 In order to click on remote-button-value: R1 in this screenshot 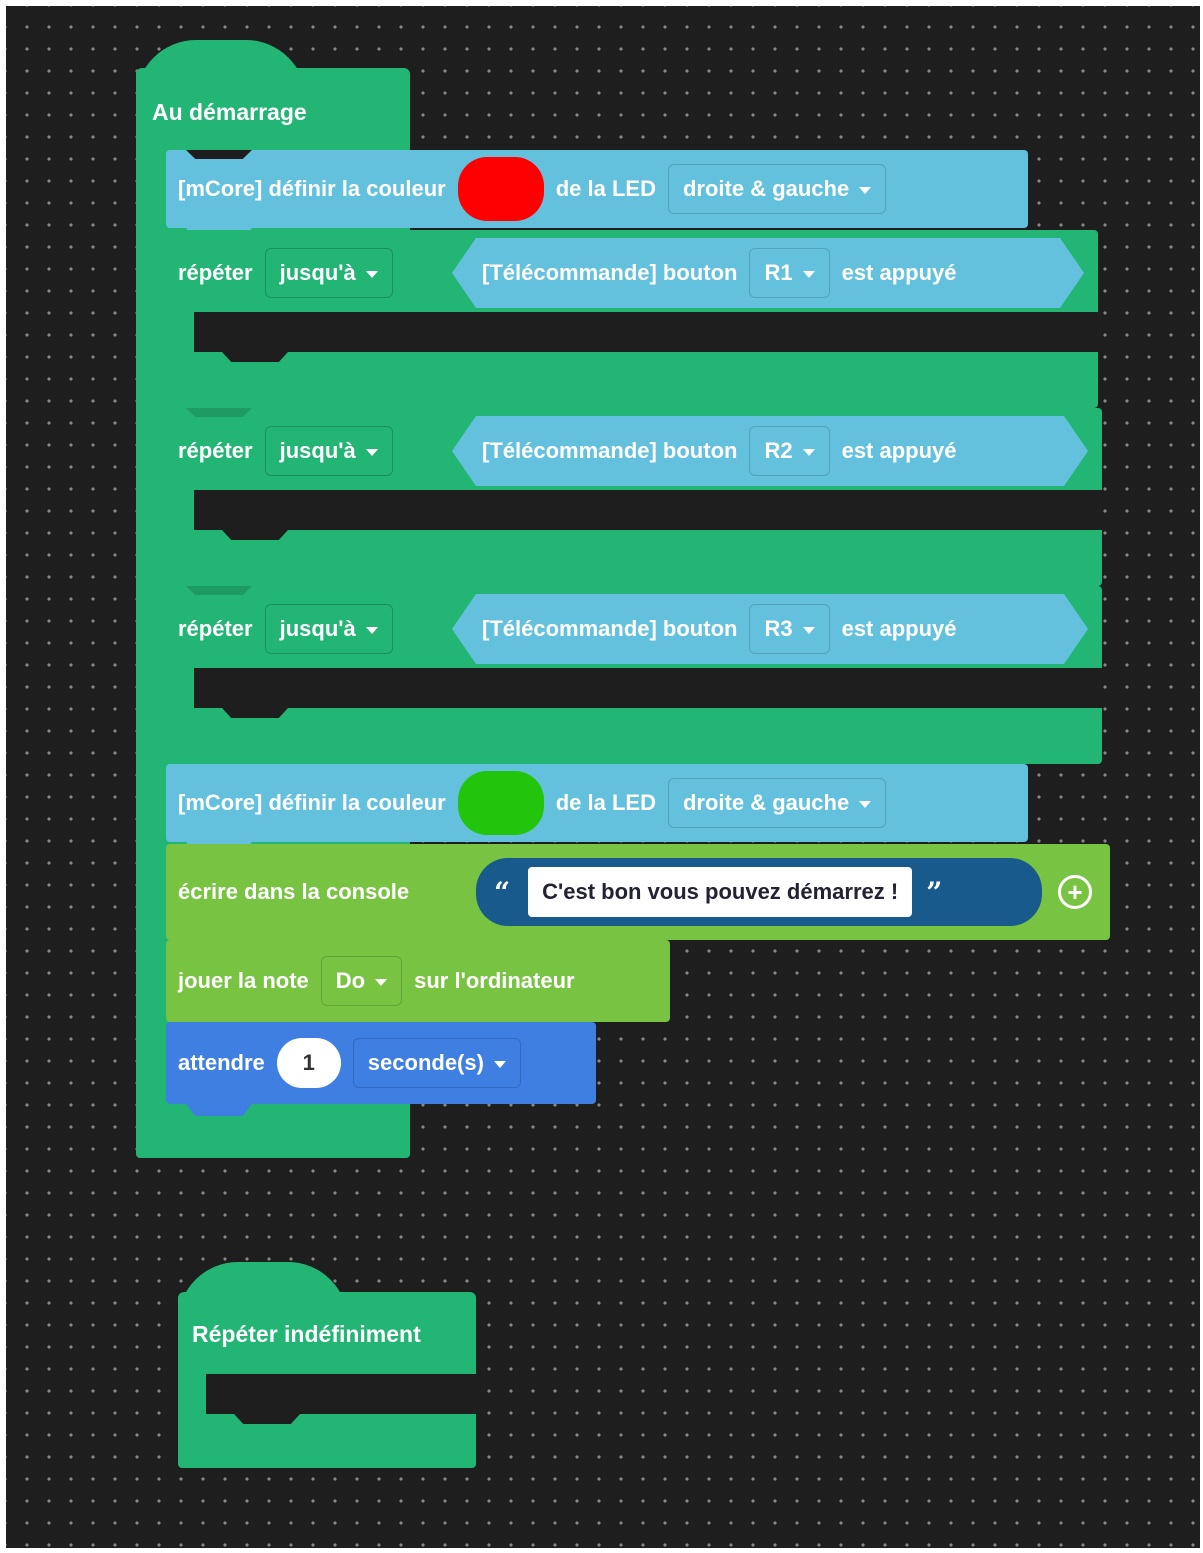, I will do `click(778, 272)`.